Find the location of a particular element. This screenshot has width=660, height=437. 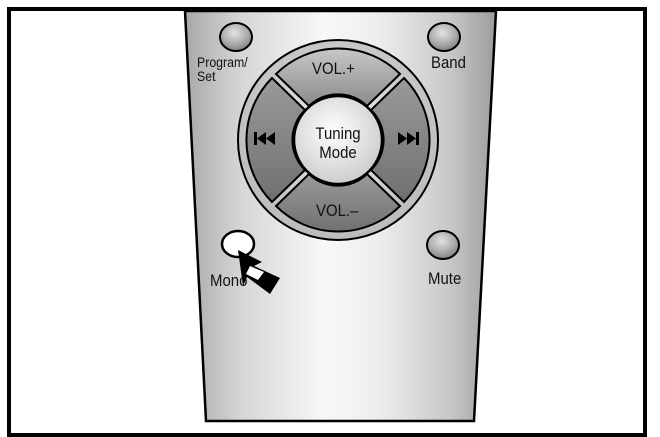

mono-label: Mono is located at coordinates (229, 280).